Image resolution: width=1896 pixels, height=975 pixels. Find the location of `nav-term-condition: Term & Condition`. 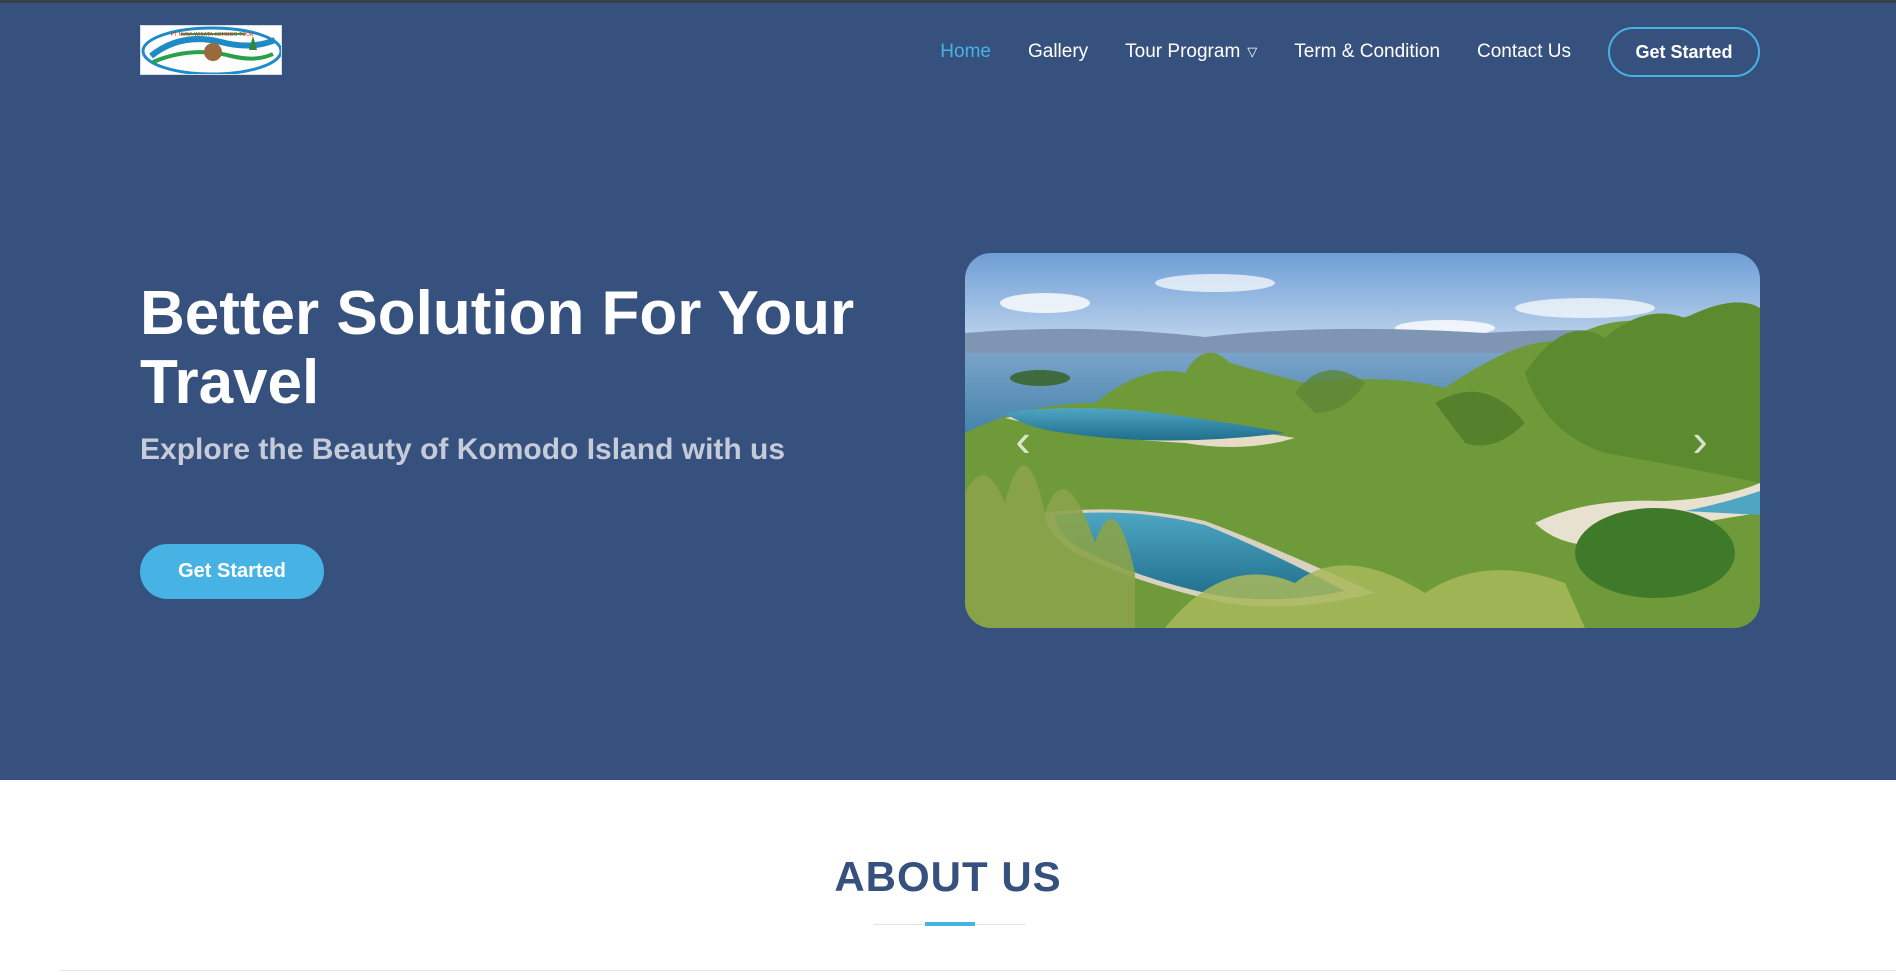

nav-term-condition: Term & Condition is located at coordinates (1367, 52).